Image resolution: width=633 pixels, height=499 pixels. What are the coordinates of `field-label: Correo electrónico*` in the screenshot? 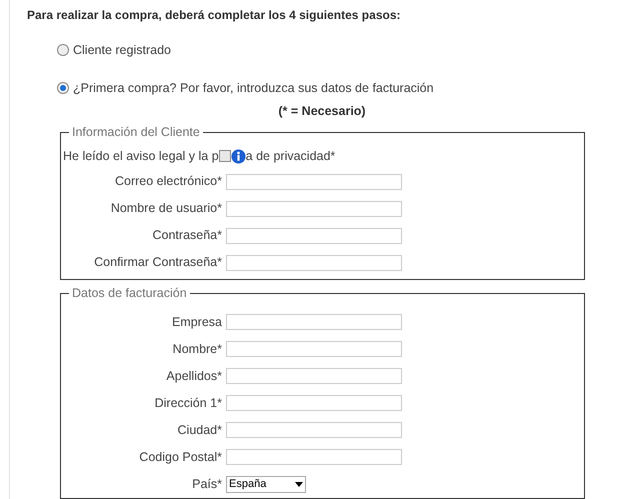 It's located at (168, 181).